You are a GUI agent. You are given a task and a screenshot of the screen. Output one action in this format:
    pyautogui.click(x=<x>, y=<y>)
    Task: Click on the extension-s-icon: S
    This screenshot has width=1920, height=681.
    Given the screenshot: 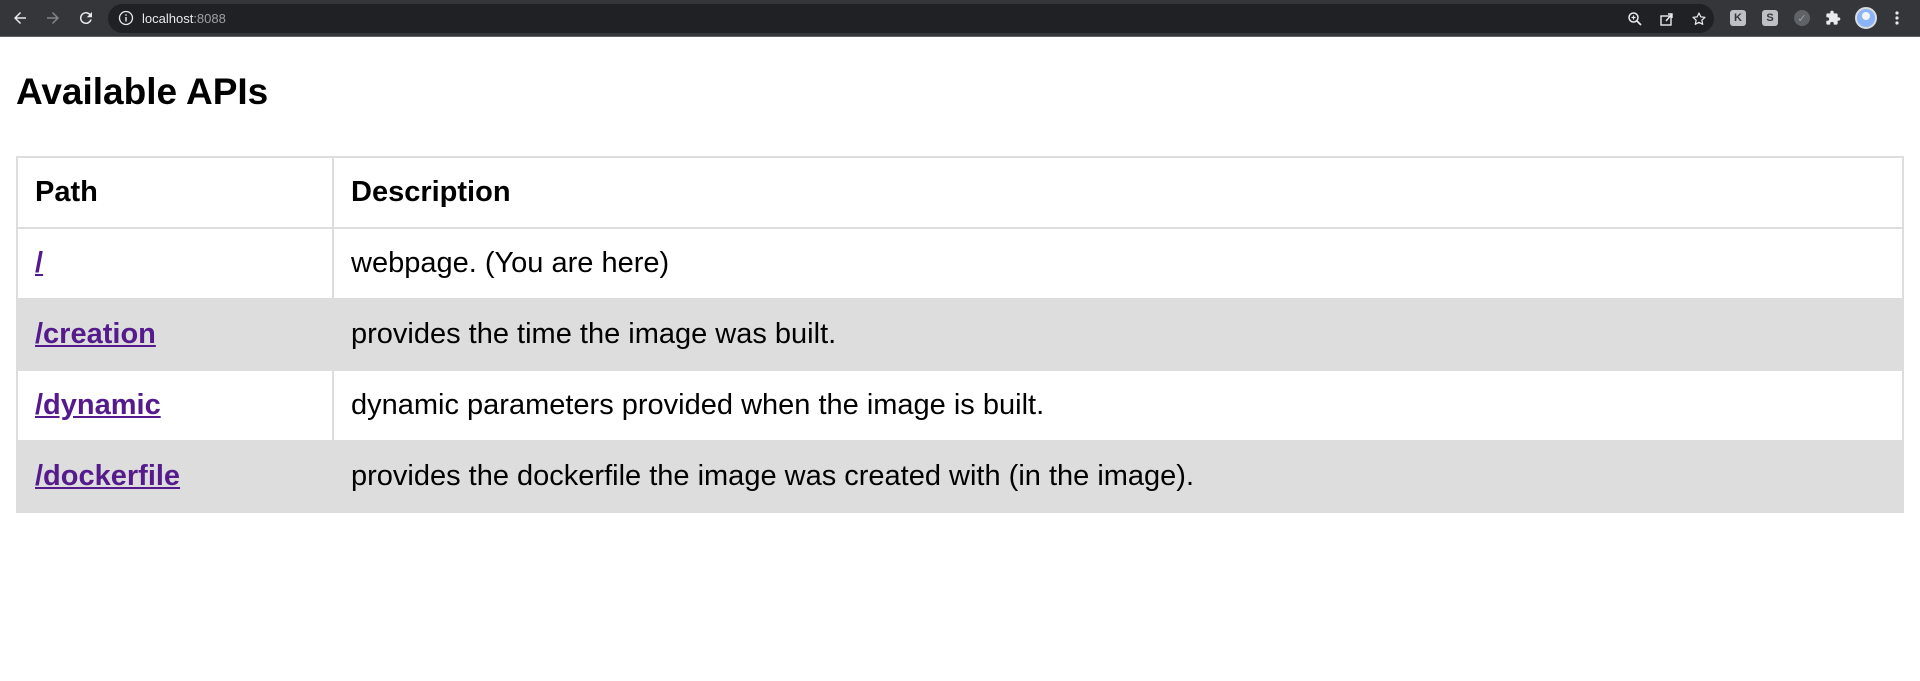 What is the action you would take?
    pyautogui.click(x=1770, y=18)
    